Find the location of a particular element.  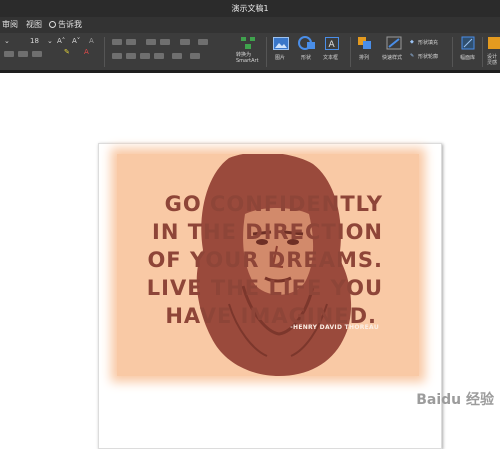

increase-indent-icon is located at coordinates (165, 42).